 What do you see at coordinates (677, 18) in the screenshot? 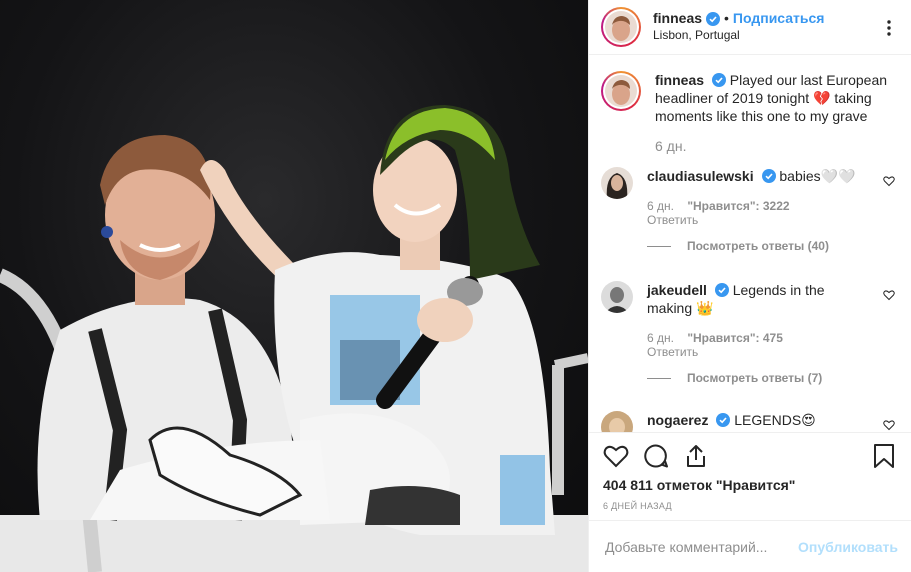
I see `author-username: finneas` at bounding box center [677, 18].